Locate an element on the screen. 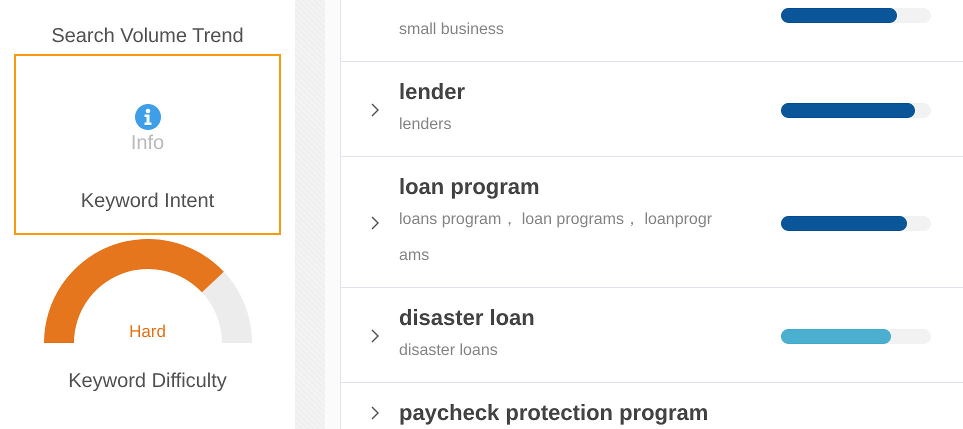 The image size is (963, 429). section-title: Keyword Difficulty is located at coordinates (147, 381).